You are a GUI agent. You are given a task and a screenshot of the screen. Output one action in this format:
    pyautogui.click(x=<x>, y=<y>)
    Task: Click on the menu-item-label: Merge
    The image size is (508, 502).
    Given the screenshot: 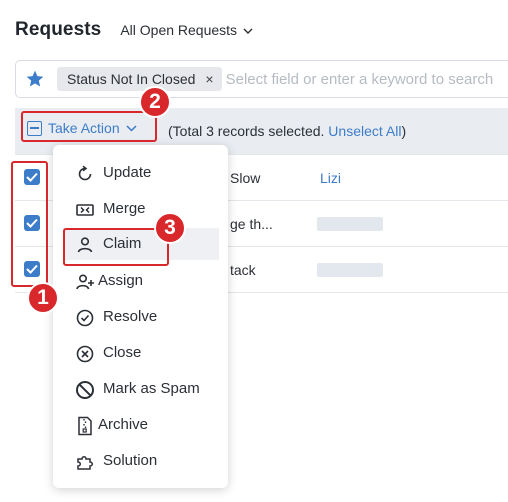 What is the action you would take?
    pyautogui.click(x=124, y=208)
    